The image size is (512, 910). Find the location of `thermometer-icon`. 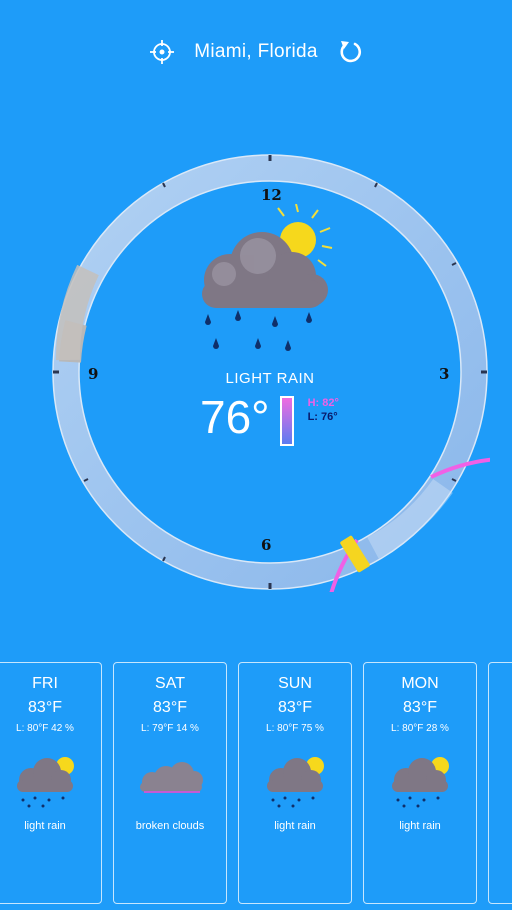

thermometer-icon is located at coordinates (286, 421).